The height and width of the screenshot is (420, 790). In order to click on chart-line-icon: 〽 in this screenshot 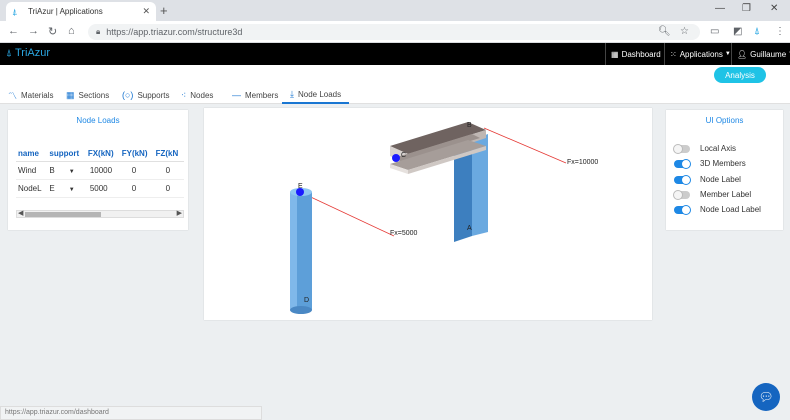, I will do `click(13, 95)`.